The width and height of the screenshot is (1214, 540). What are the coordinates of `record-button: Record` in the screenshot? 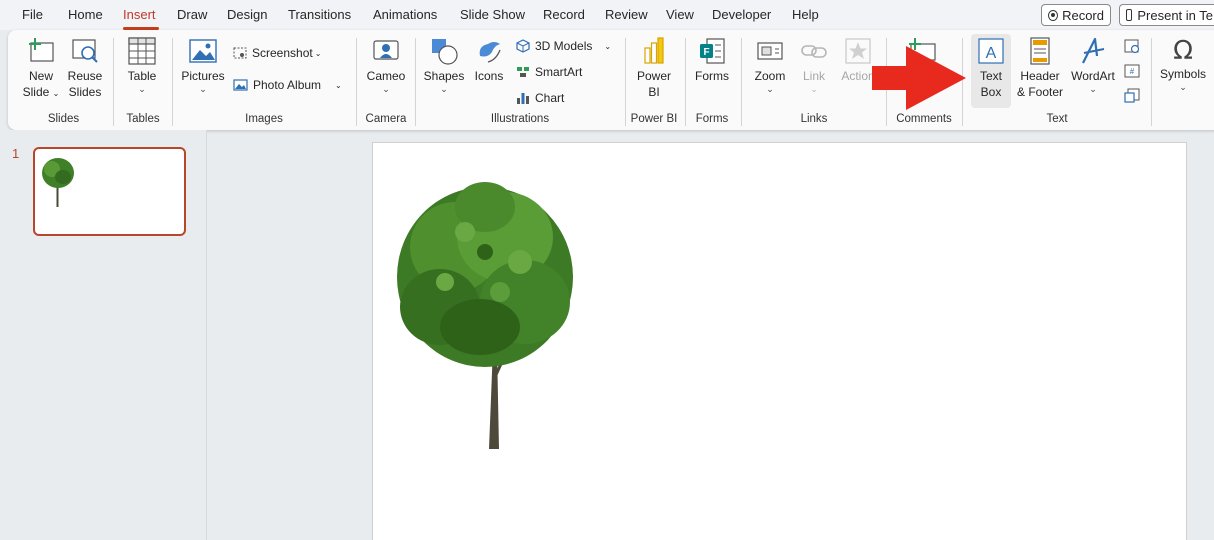 It's located at (1076, 15).